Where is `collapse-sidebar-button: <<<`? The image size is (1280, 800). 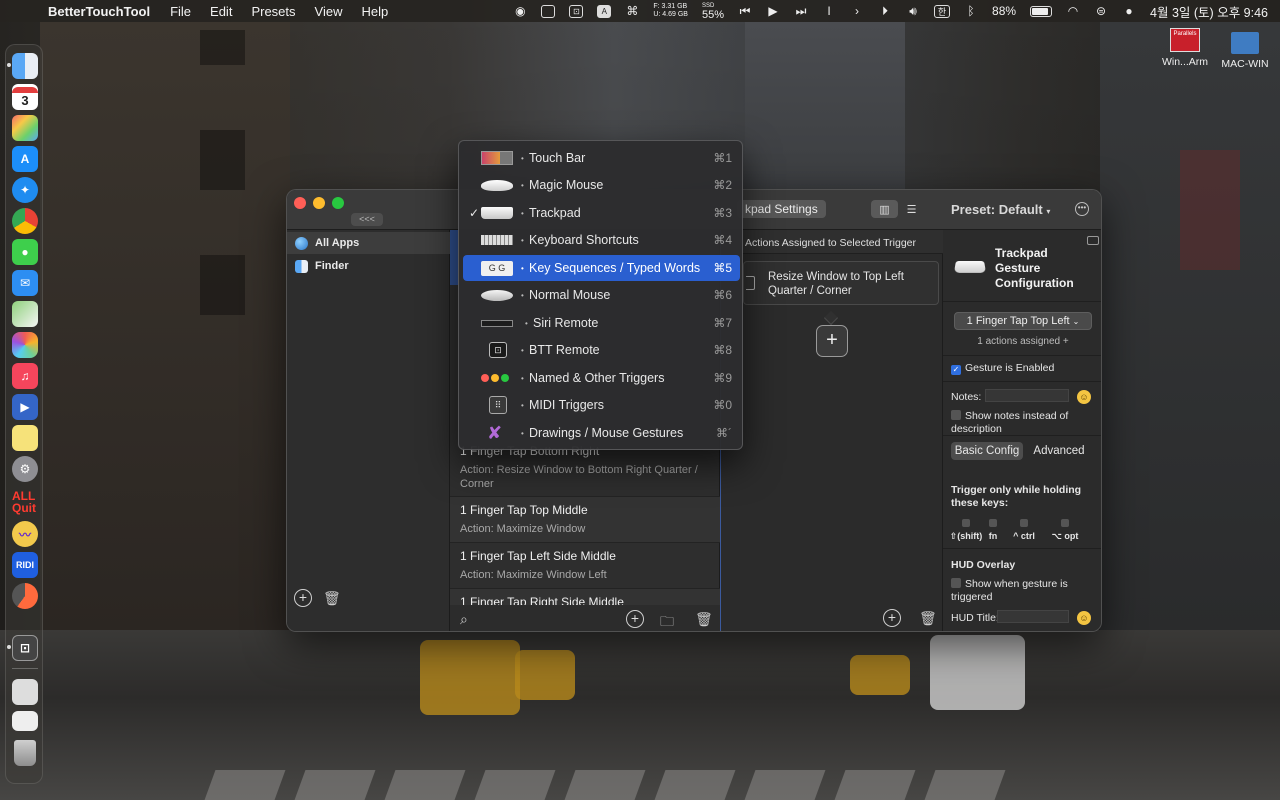 collapse-sidebar-button: <<< is located at coordinates (367, 219).